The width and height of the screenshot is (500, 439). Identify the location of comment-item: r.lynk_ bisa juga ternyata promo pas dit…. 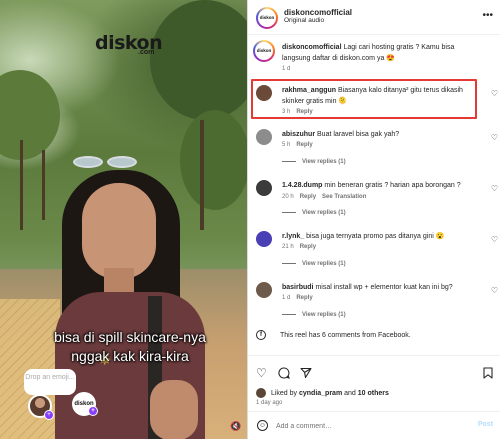
(377, 252).